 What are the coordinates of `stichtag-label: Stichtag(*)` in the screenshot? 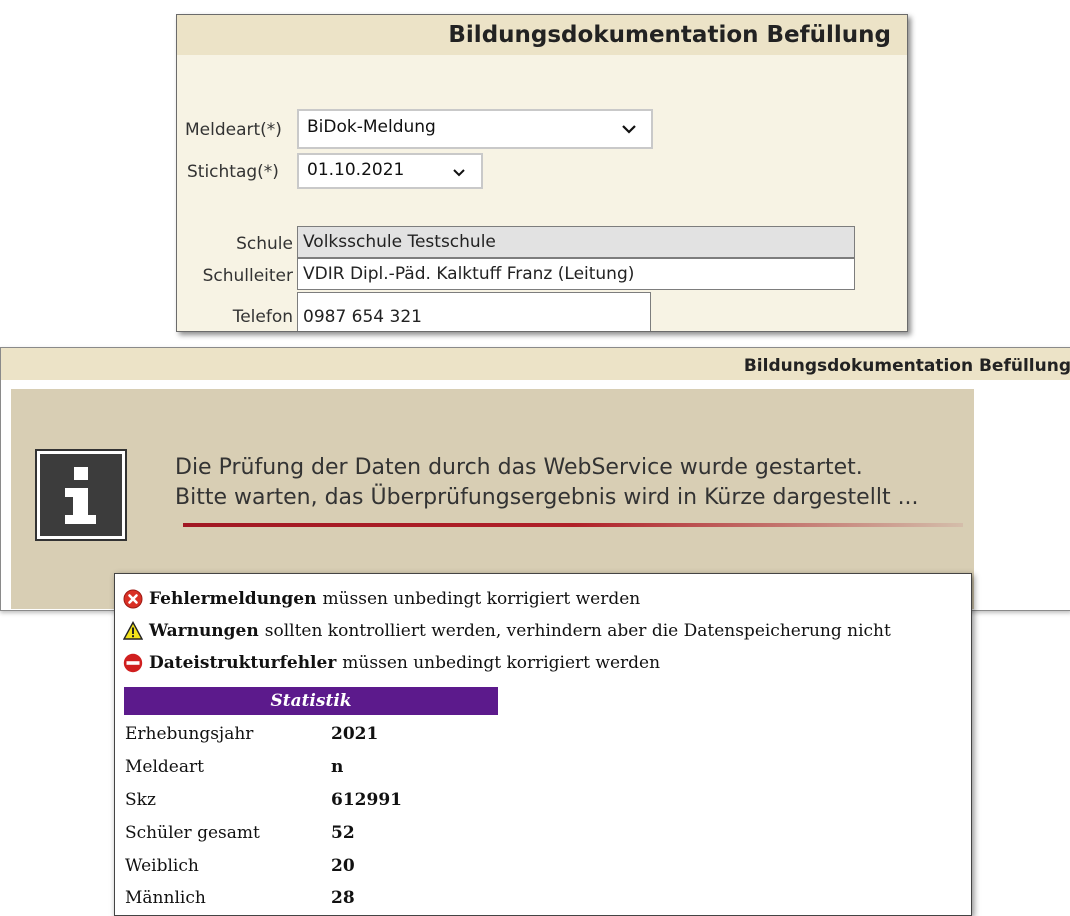 It's located at (233, 172).